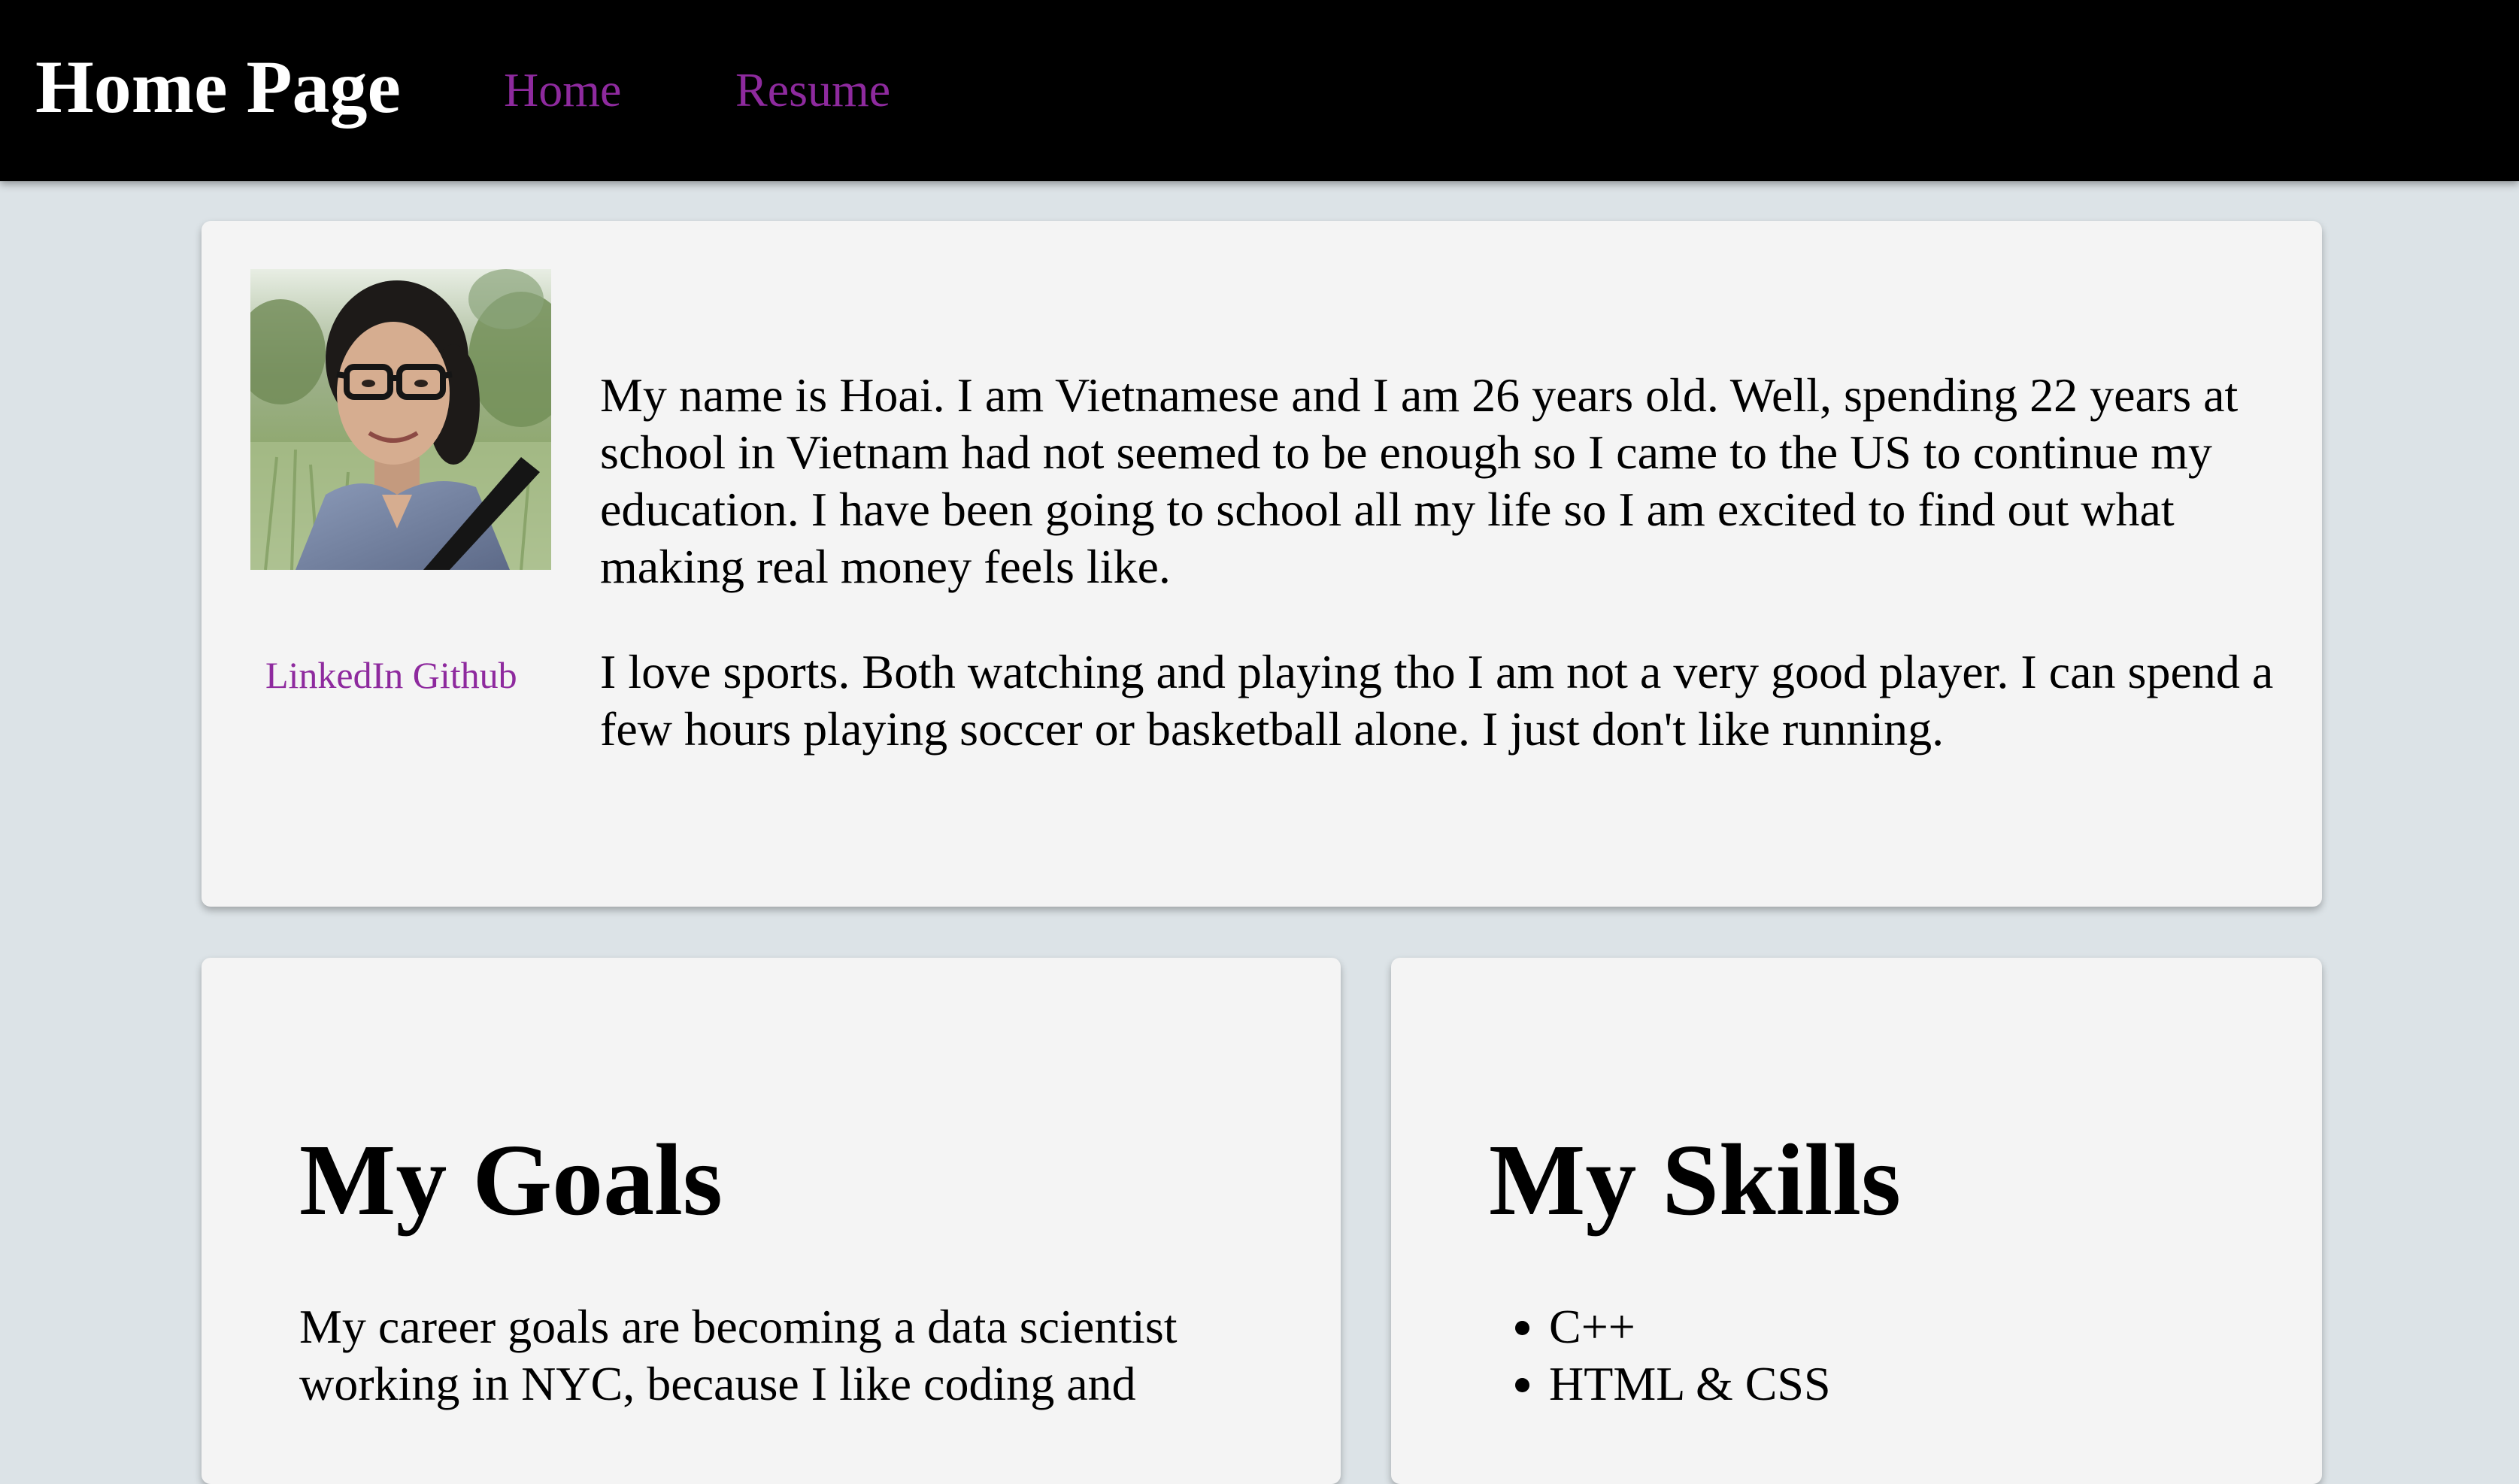 This screenshot has height=1484, width=2519. I want to click on skills-title: My Skills, so click(1695, 1180).